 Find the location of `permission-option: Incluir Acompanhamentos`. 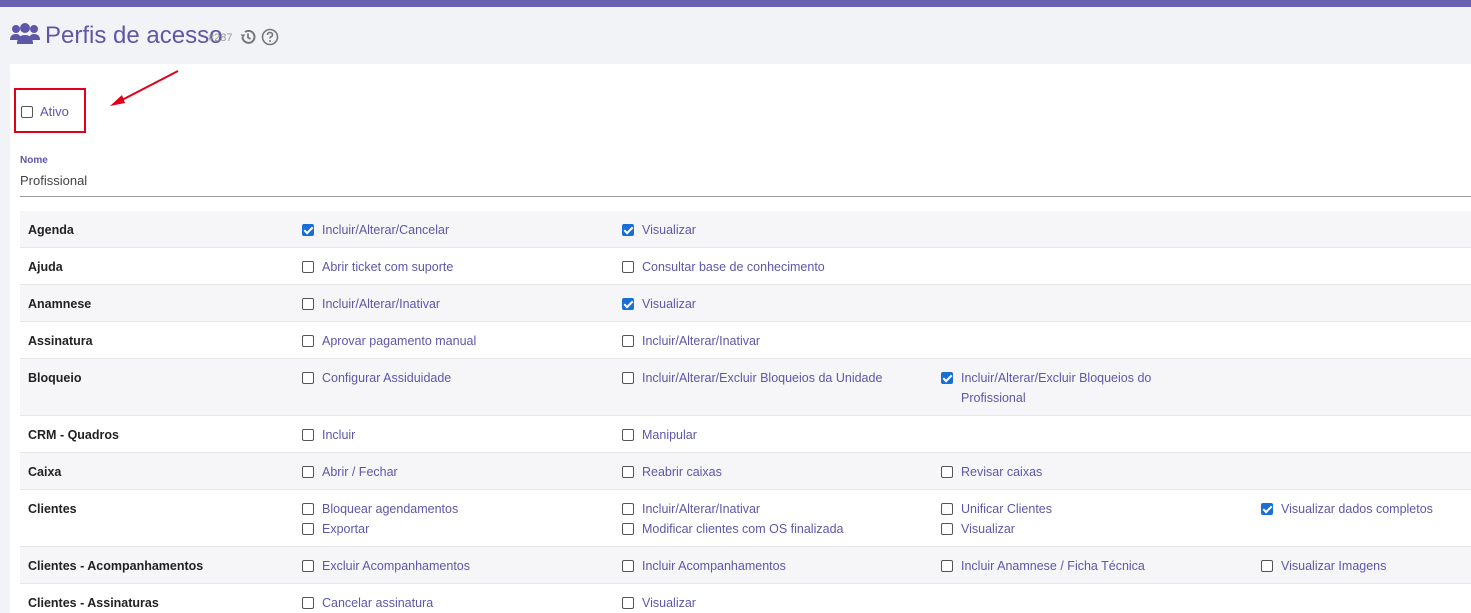

permission-option: Incluir Acompanhamentos is located at coordinates (704, 566).